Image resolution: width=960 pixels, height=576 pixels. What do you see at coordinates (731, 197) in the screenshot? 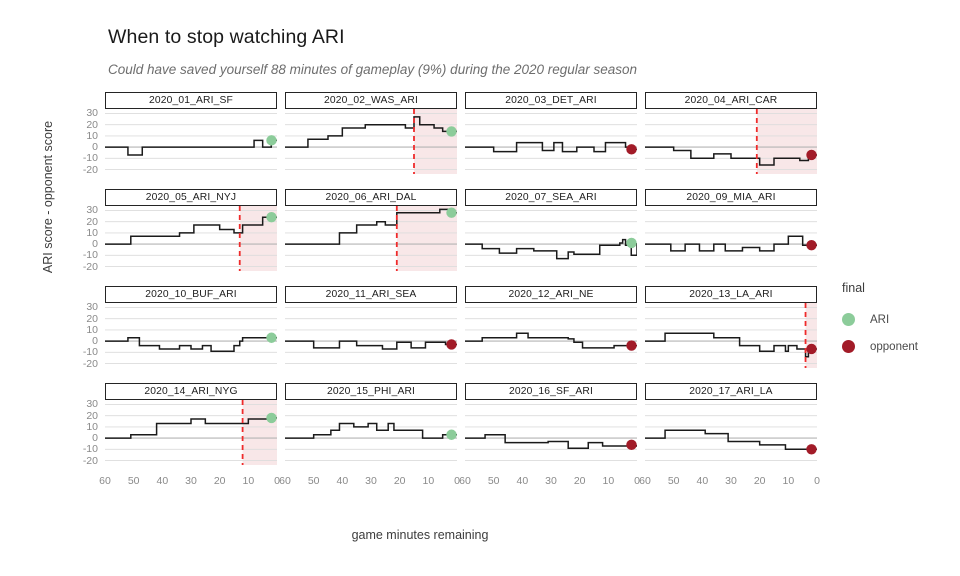
I see `facet-strip-label: 2020_09_MIA_ARI` at bounding box center [731, 197].